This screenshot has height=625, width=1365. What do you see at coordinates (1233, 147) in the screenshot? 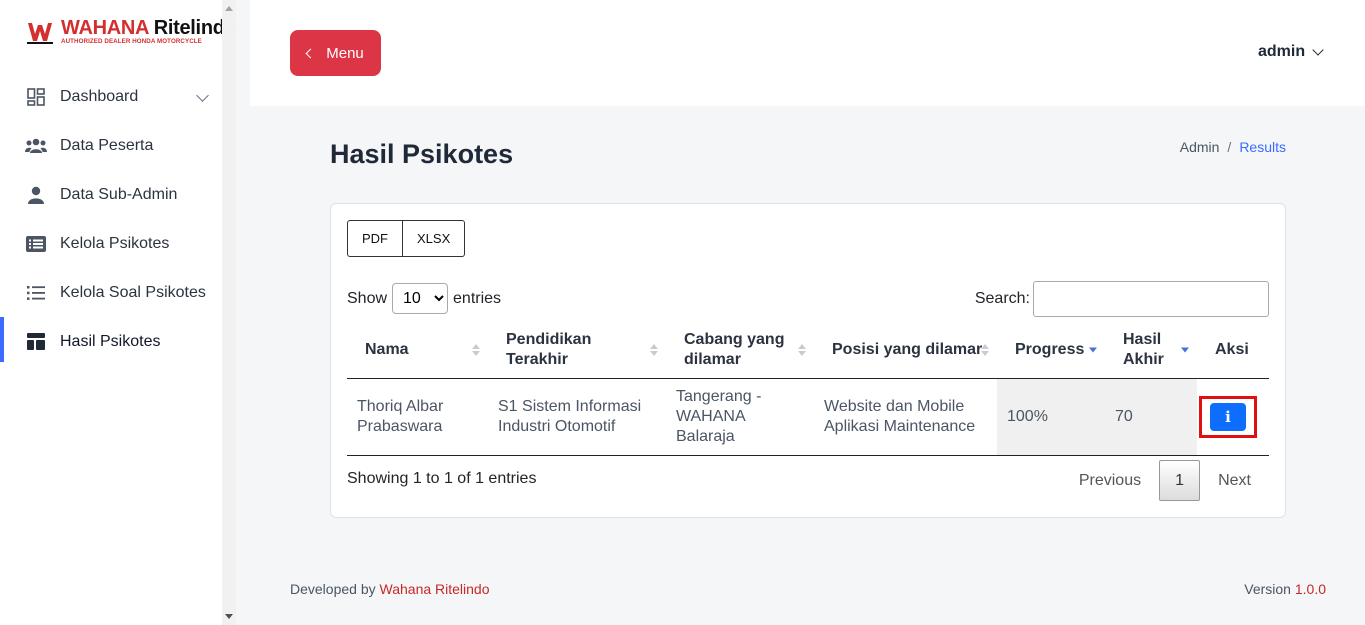
I see `breadcrumb: Admin / Results` at bounding box center [1233, 147].